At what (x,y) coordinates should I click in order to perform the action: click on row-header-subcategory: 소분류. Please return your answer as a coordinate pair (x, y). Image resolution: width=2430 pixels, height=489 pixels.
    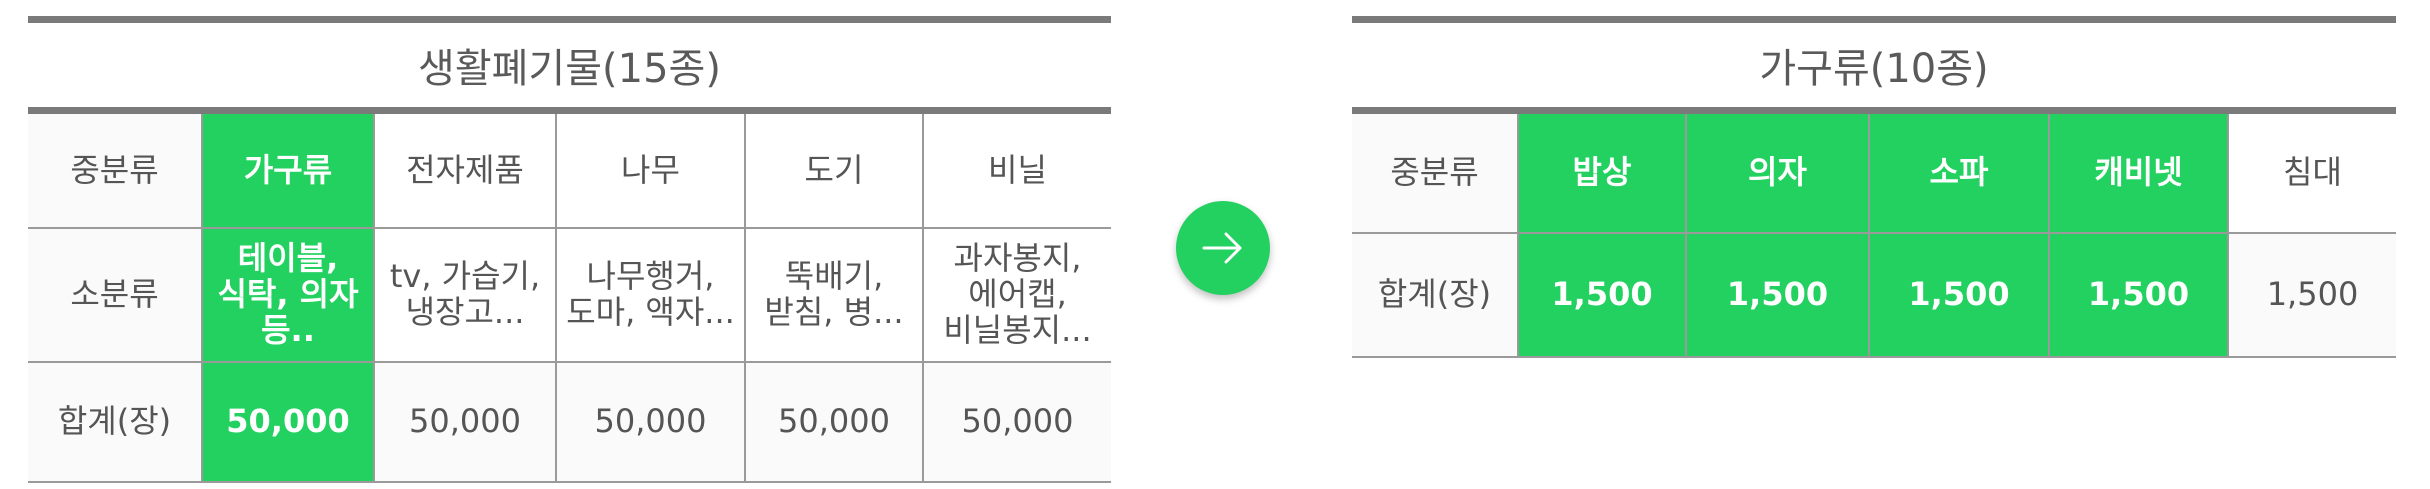
    Looking at the image, I should click on (115, 295).